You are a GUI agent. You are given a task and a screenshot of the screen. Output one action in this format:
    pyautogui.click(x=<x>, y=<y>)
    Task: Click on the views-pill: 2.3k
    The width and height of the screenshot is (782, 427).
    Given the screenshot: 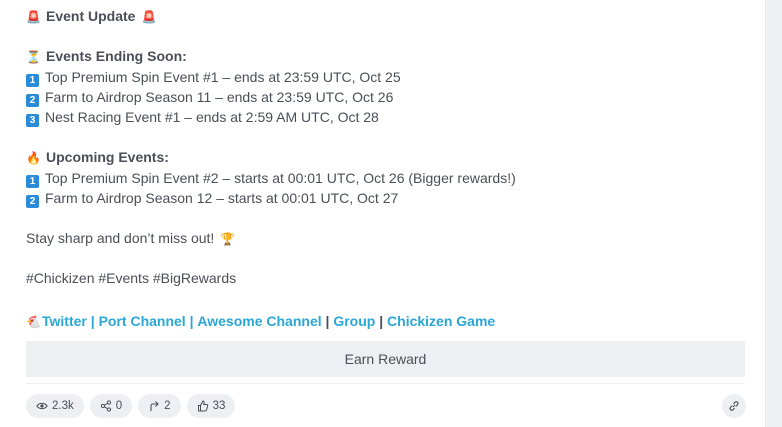 What is the action you would take?
    pyautogui.click(x=55, y=406)
    